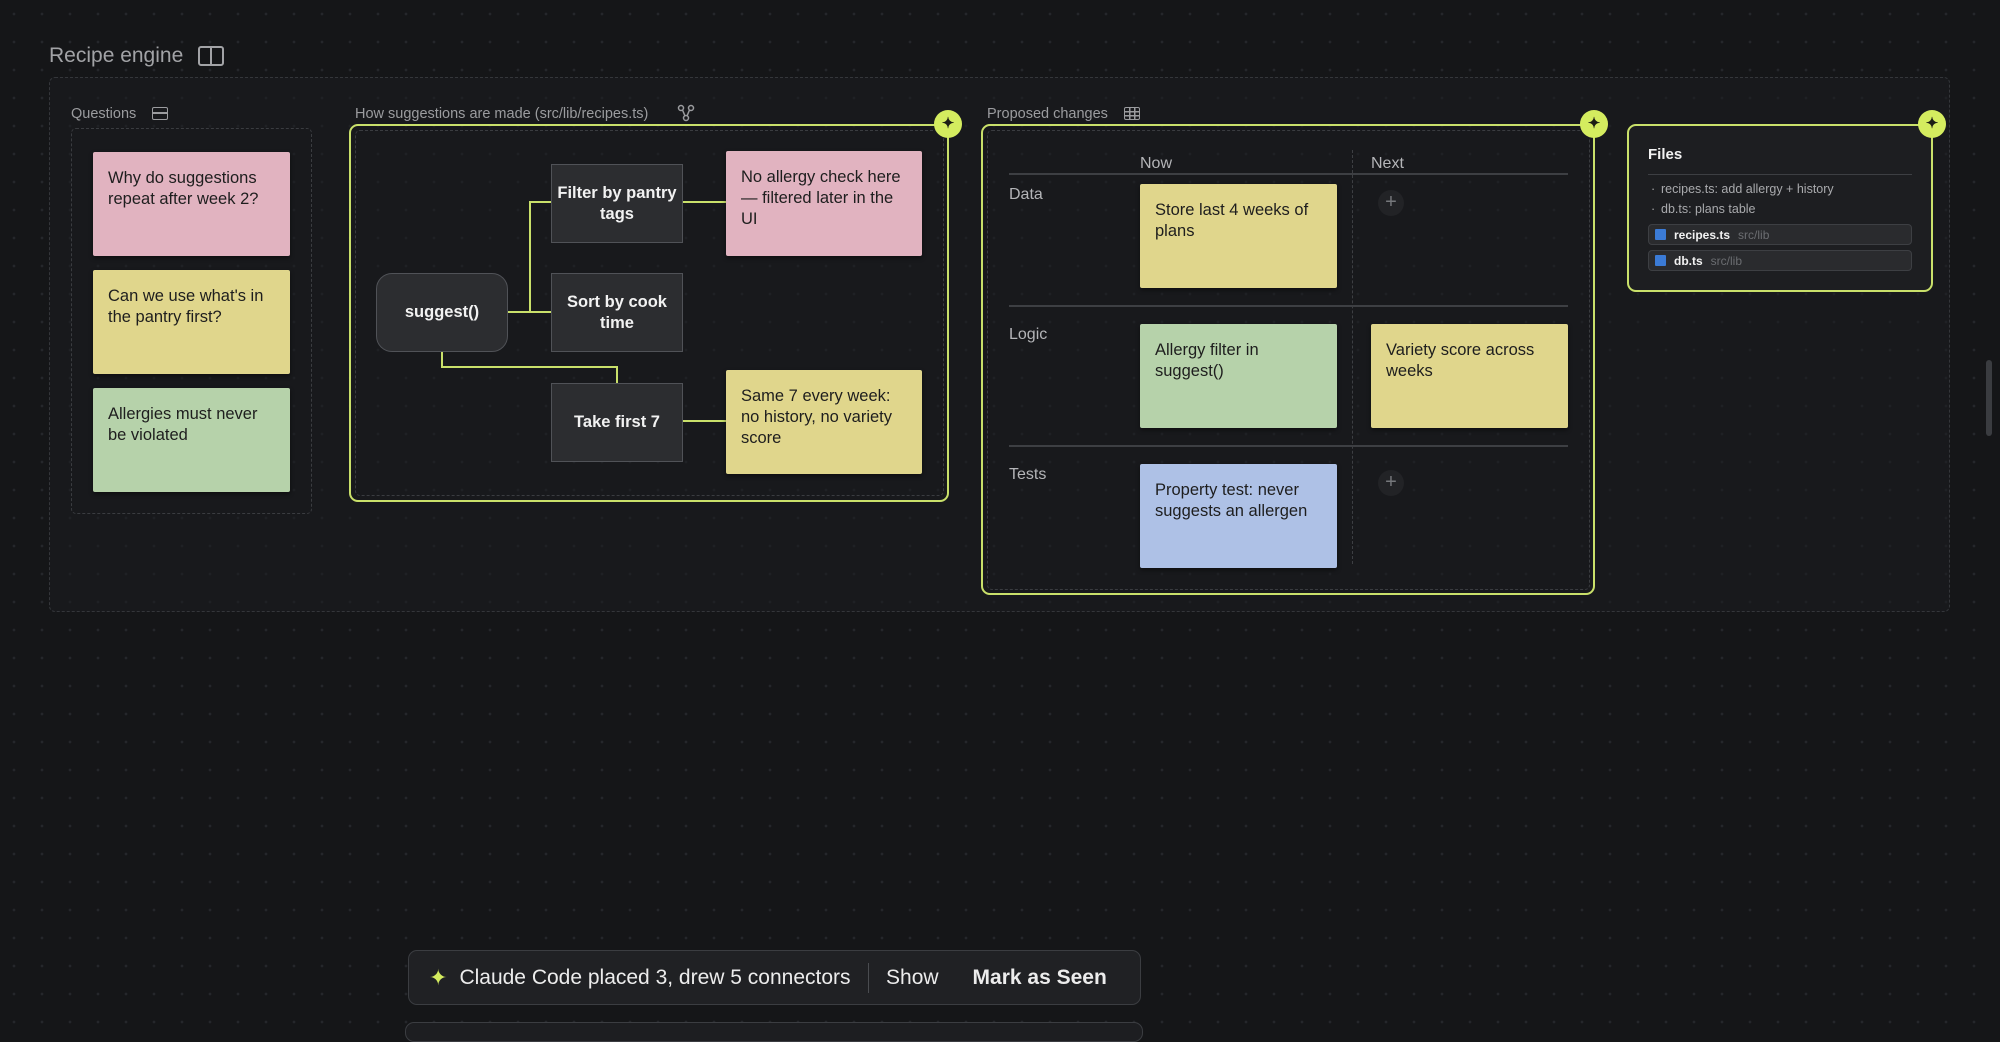 The width and height of the screenshot is (2000, 1042). Describe the element at coordinates (1238, 376) in the screenshot. I see `change-note: Allergy filter in suggest()` at that location.